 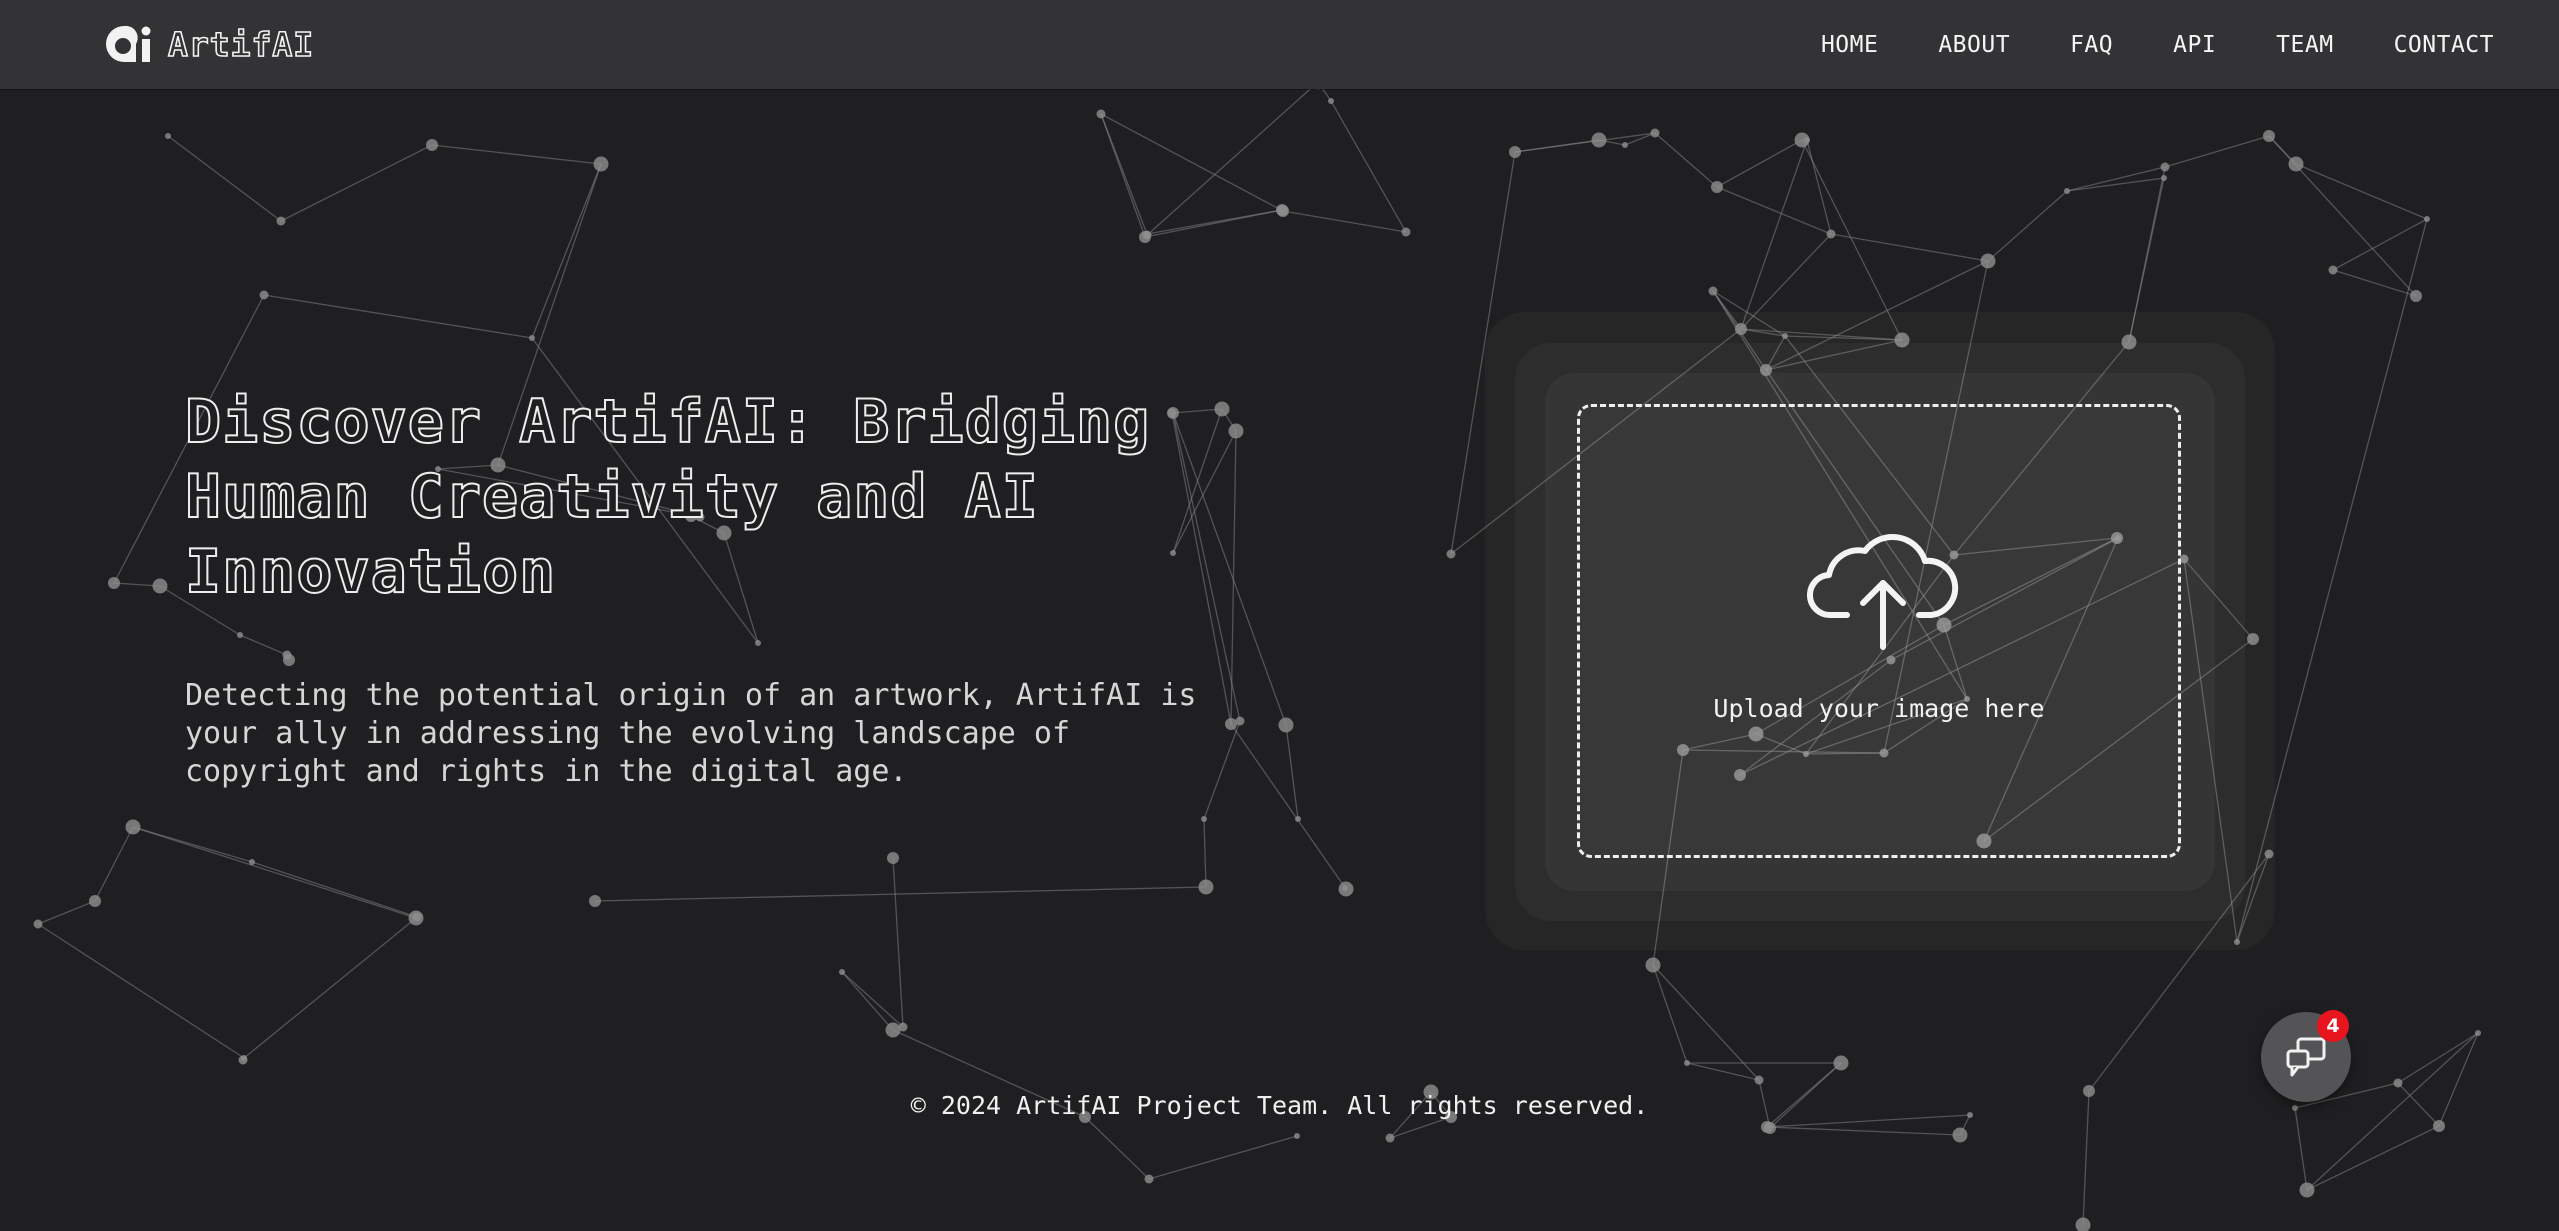 What do you see at coordinates (1849, 45) in the screenshot?
I see `nav-home: HOME` at bounding box center [1849, 45].